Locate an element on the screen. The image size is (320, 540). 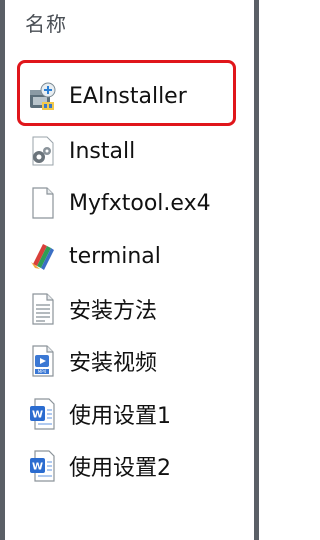
file-row-install-video: MP4 安装视频 is located at coordinates (92, 361).